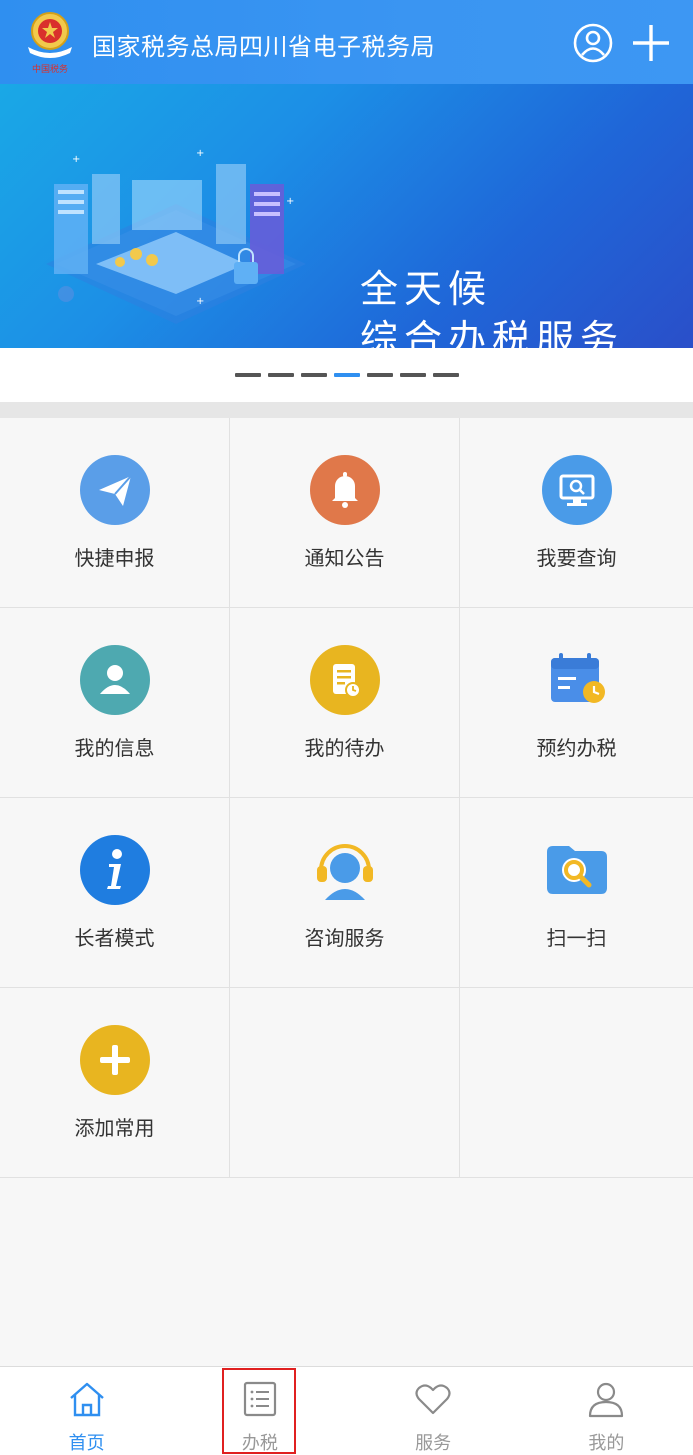  I want to click on grid-item-label: 预约办税, so click(576, 748).